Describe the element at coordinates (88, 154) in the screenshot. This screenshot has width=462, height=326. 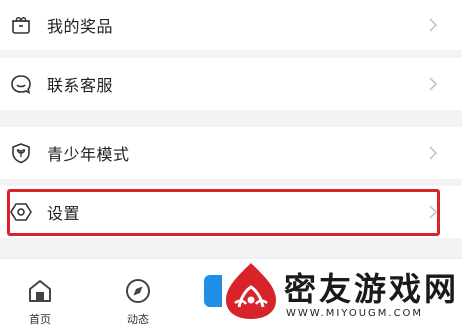
I see `menu-item-label: 青少年模式` at that location.